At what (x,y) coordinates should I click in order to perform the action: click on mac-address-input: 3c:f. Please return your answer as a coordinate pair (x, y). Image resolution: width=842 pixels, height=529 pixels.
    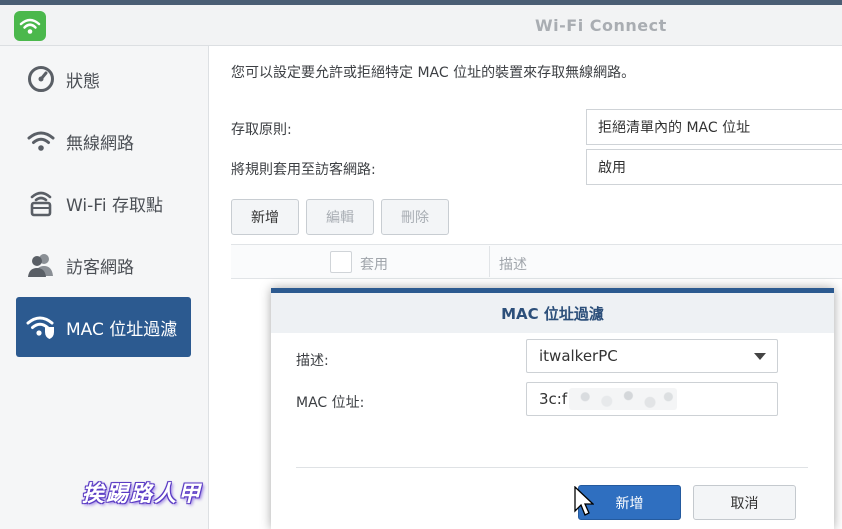
    Looking at the image, I should click on (652, 399).